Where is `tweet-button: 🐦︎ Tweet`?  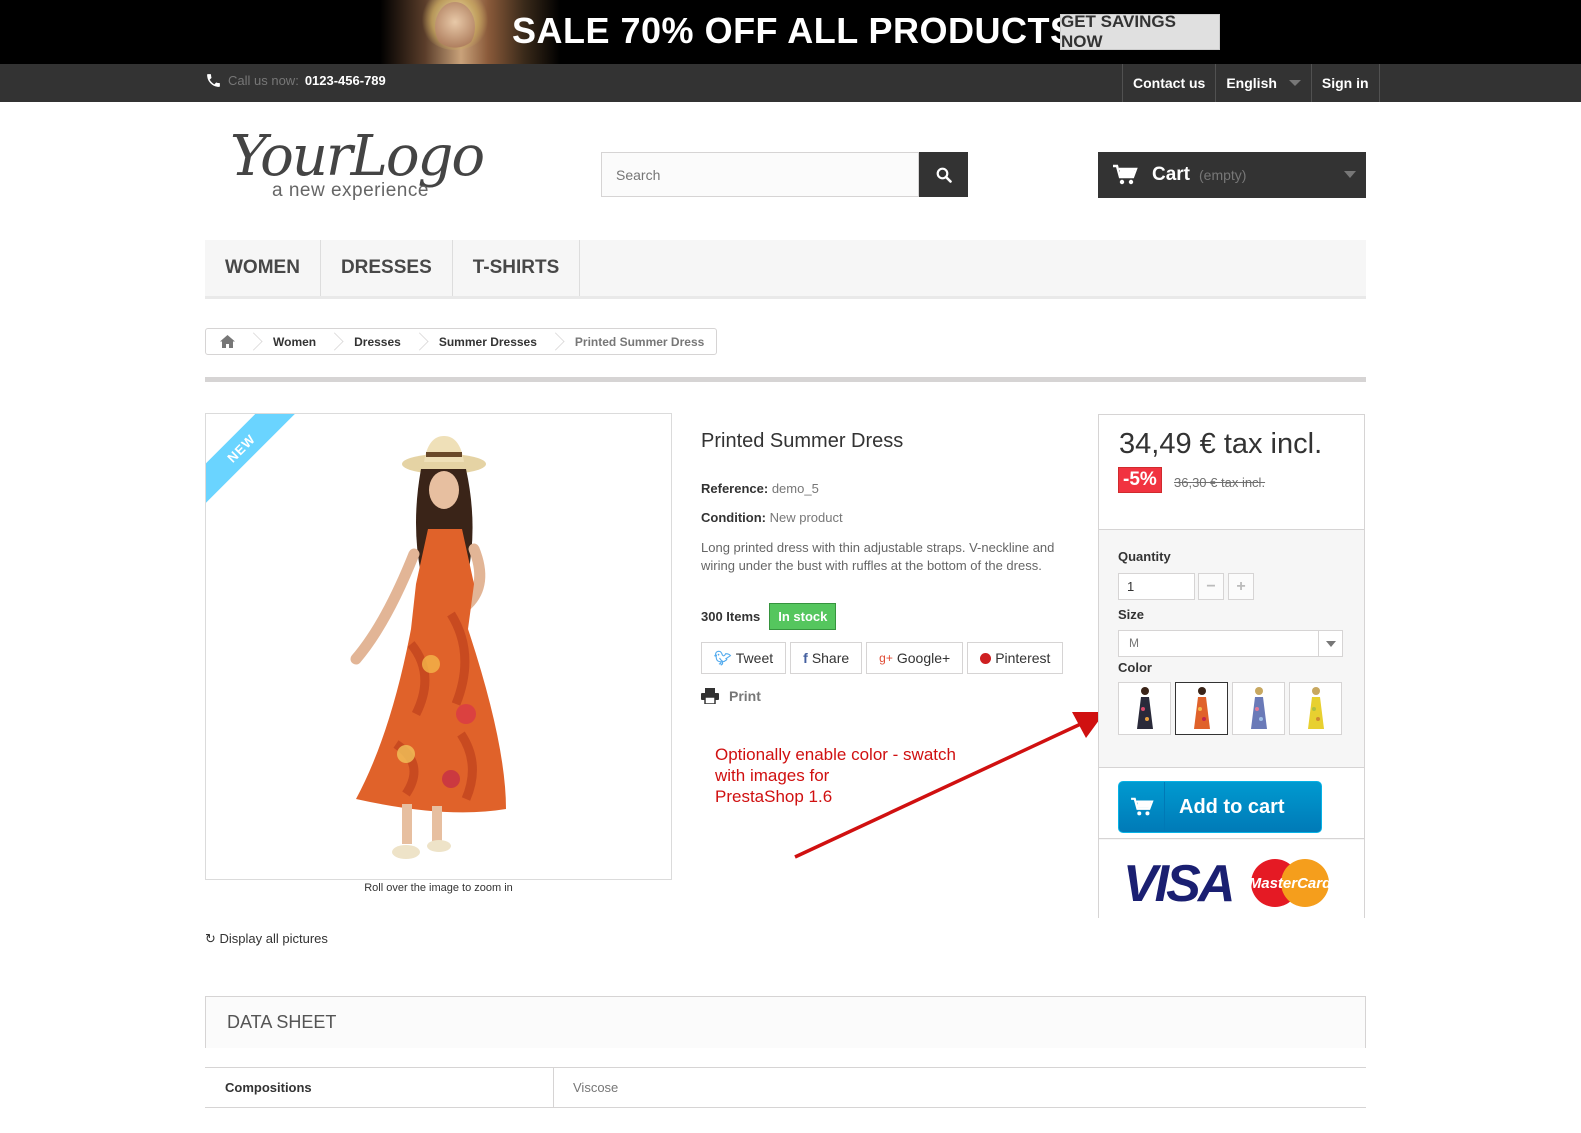 tweet-button: 🐦︎ Tweet is located at coordinates (744, 658).